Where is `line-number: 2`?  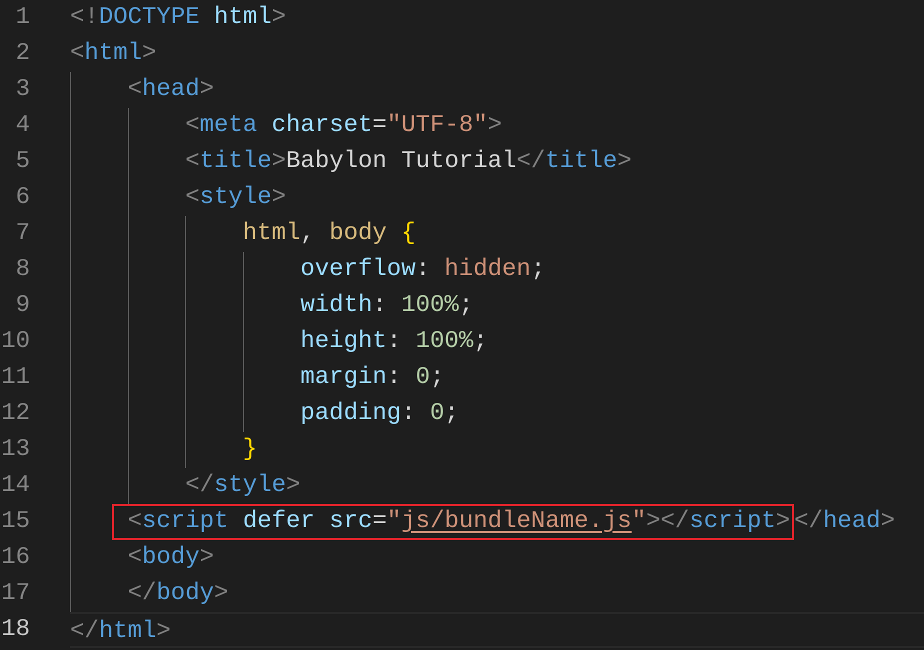
line-number: 2 is located at coordinates (22, 54).